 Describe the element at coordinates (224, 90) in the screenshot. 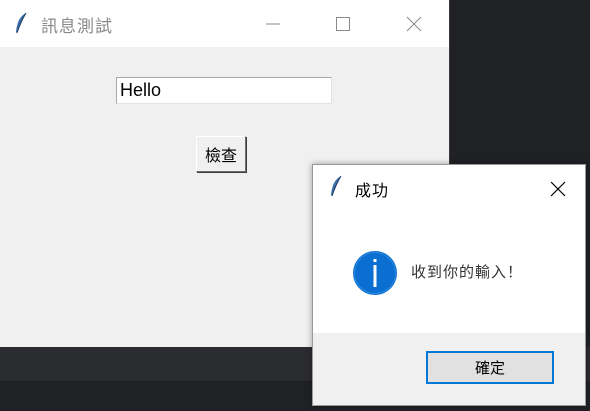

I see `text-entry` at that location.